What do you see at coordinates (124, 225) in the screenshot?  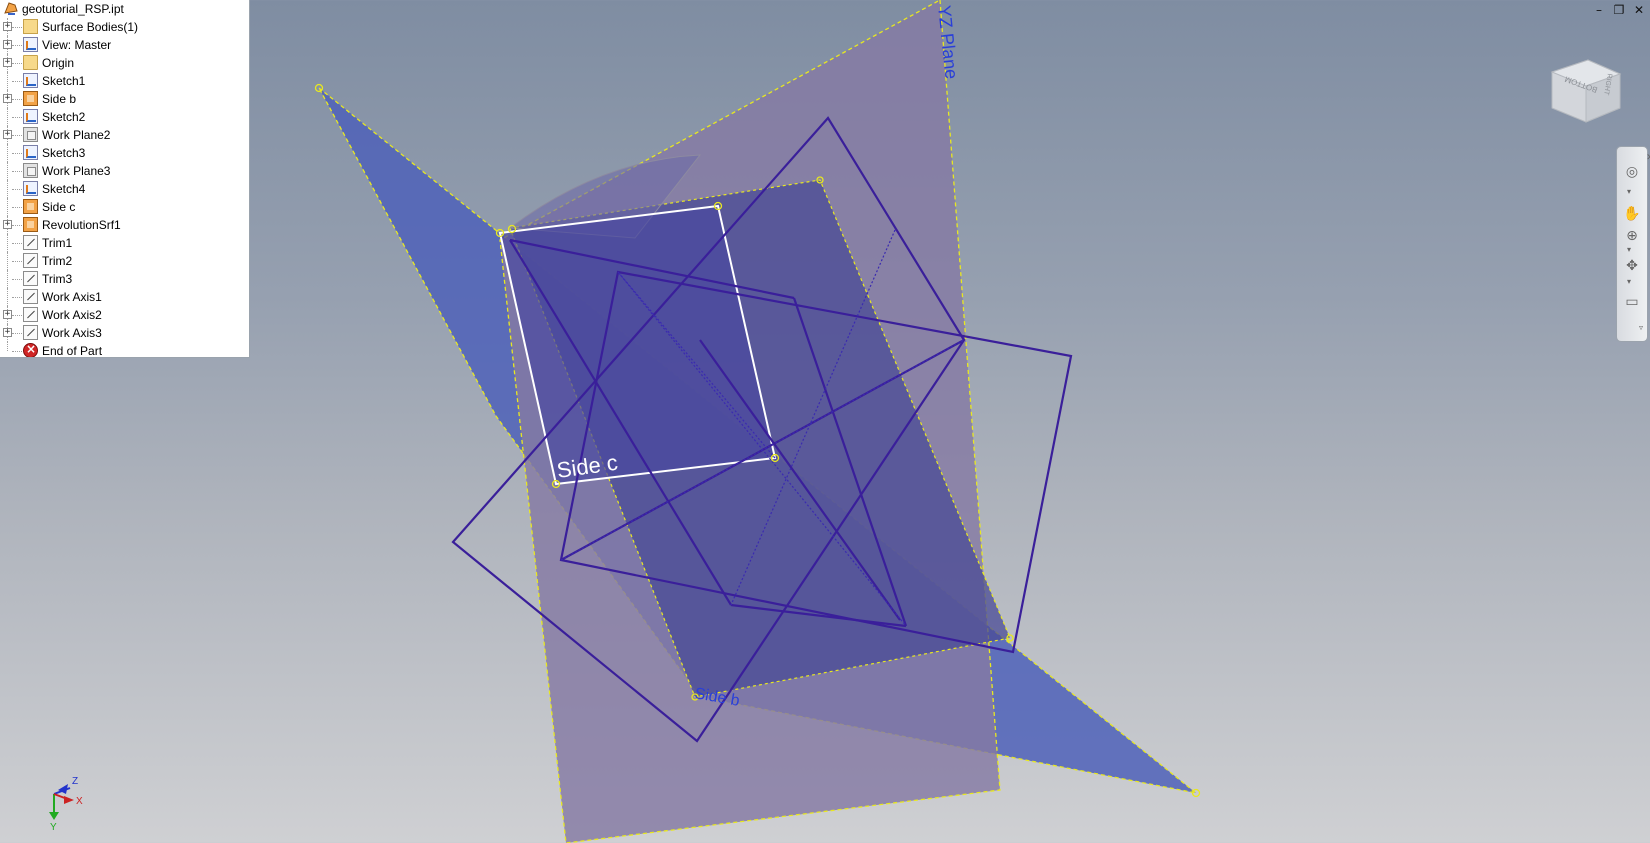 I see `browser-item-revolutionsrf1: + RevolutionSrf1` at bounding box center [124, 225].